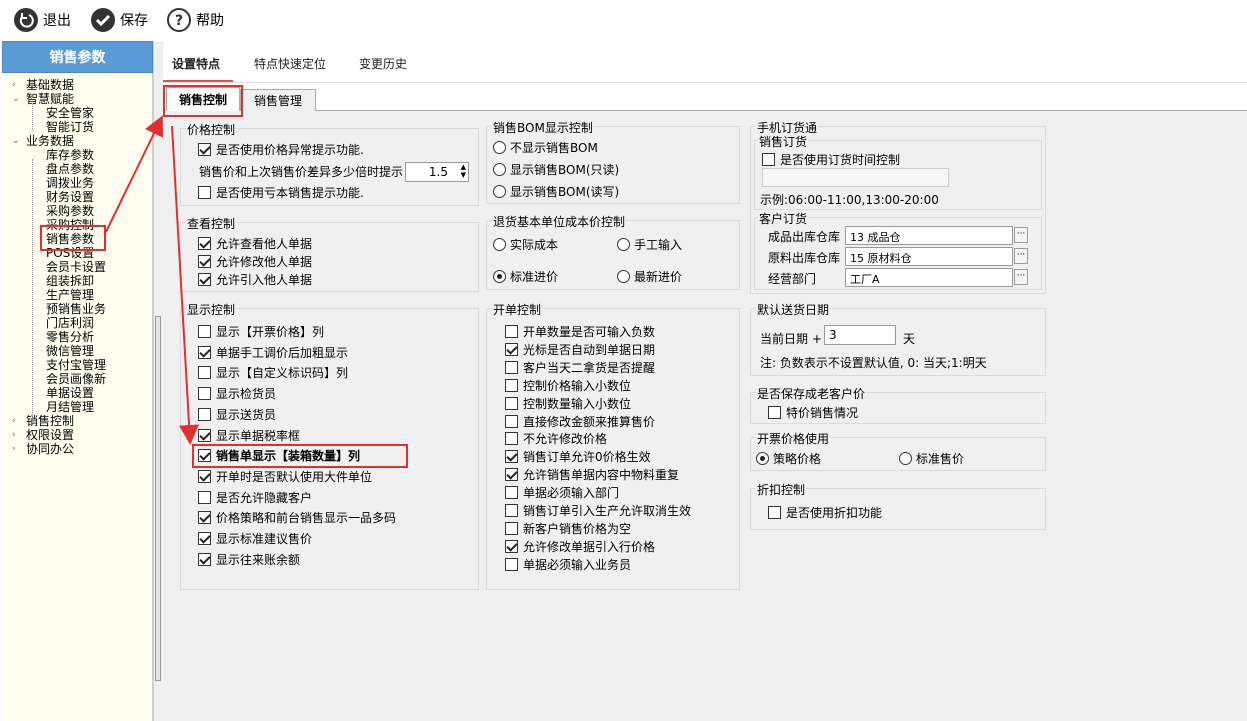 This screenshot has height=721, width=1247. I want to click on tab-settings-features: 设置特点, so click(196, 63).